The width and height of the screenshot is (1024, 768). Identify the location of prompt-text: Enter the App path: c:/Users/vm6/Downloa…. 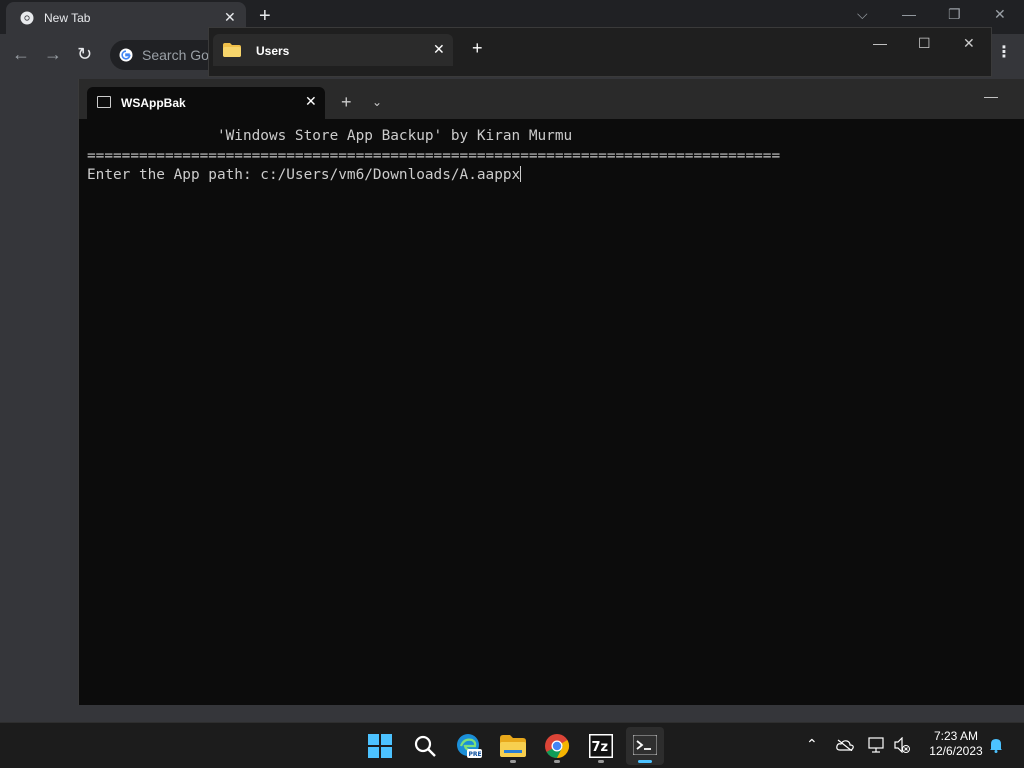
(304, 175).